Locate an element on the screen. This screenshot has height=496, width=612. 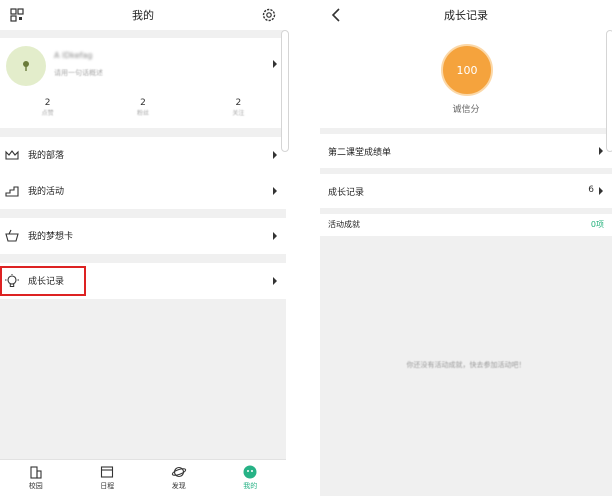
stat-following: 2 关注 is located at coordinates (238, 113).